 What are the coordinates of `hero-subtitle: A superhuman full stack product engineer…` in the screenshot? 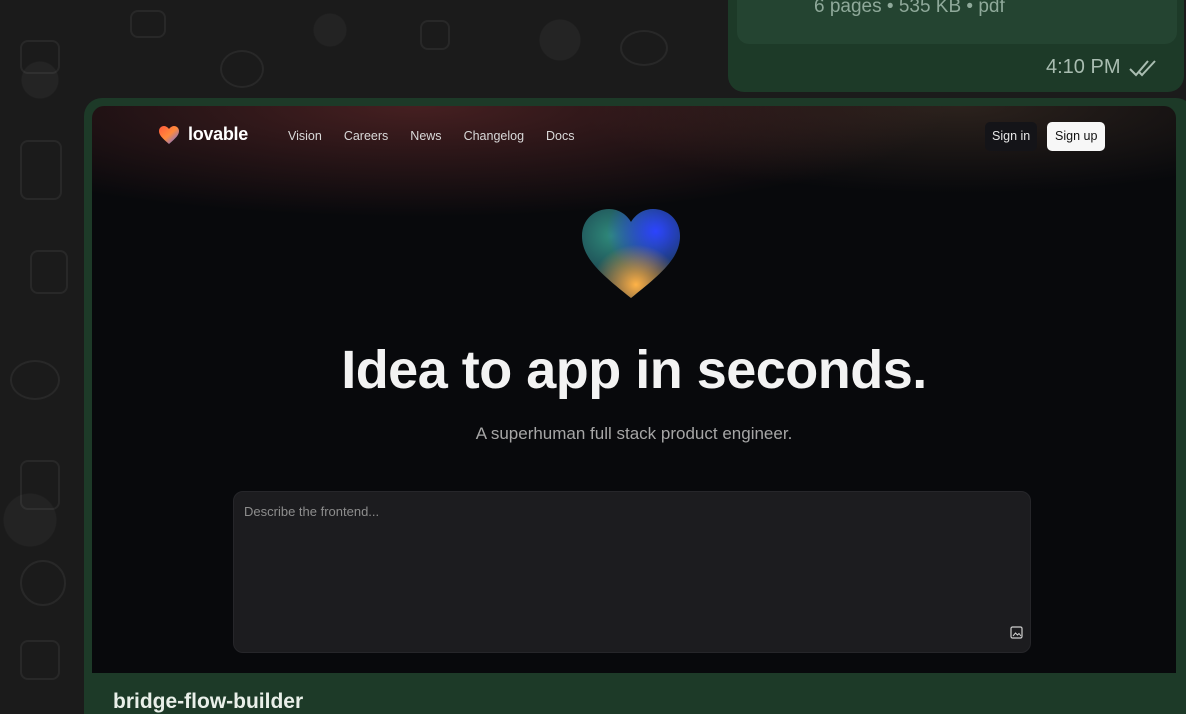 It's located at (634, 433).